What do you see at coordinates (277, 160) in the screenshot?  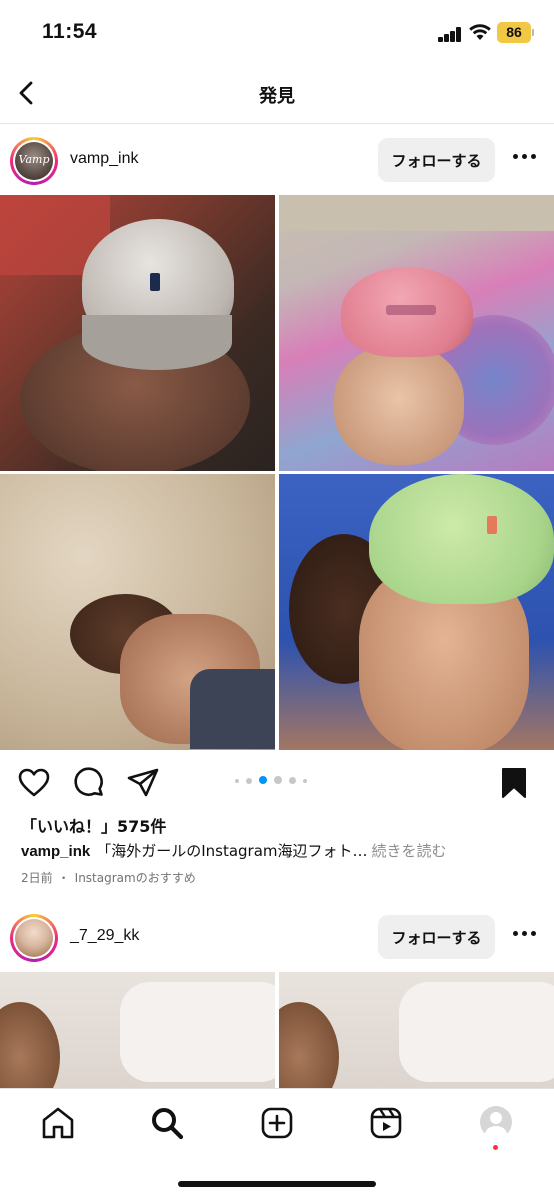 I see `post-header: Vamp vamp_ink フォローする` at bounding box center [277, 160].